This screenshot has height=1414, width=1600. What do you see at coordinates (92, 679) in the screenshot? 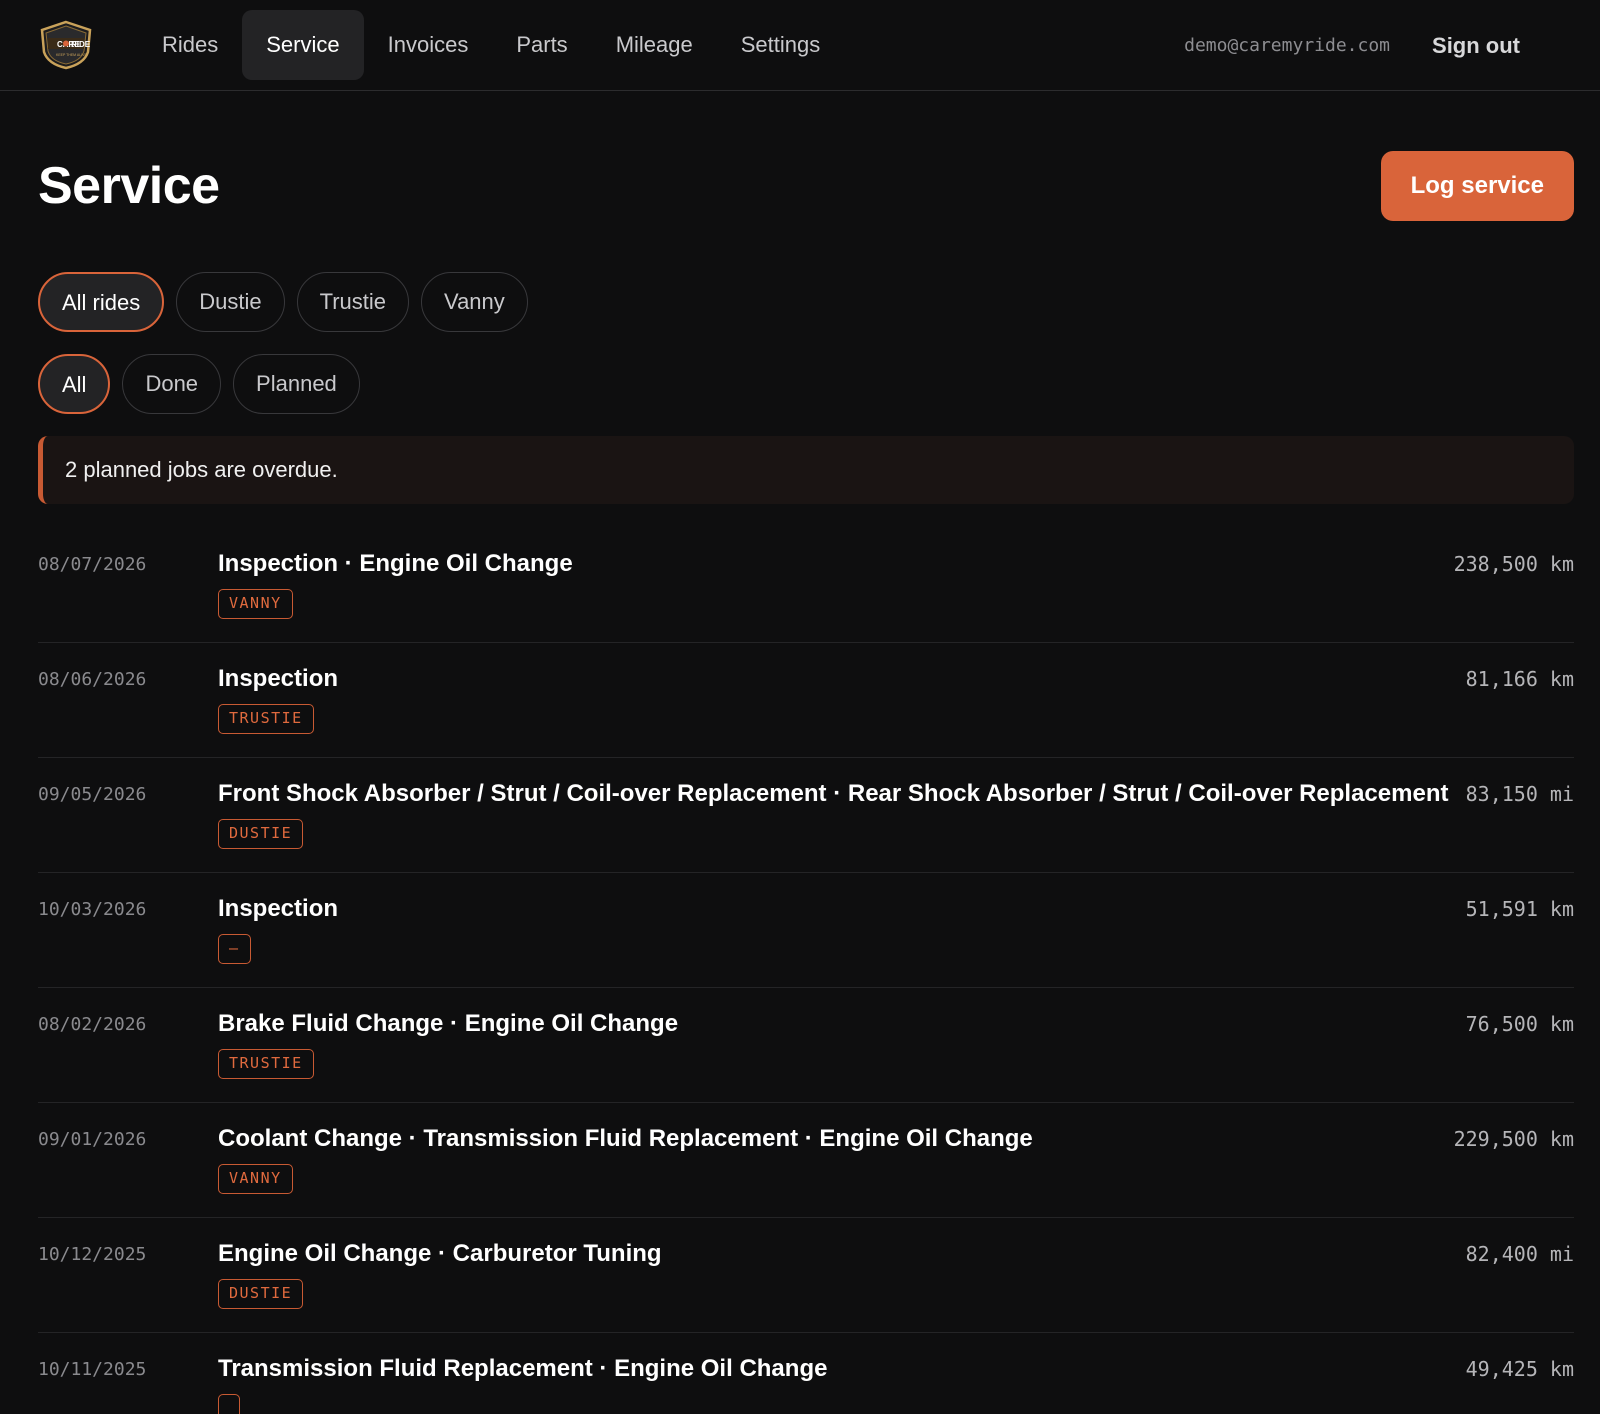
I see `service-date: 08/06/2026` at bounding box center [92, 679].